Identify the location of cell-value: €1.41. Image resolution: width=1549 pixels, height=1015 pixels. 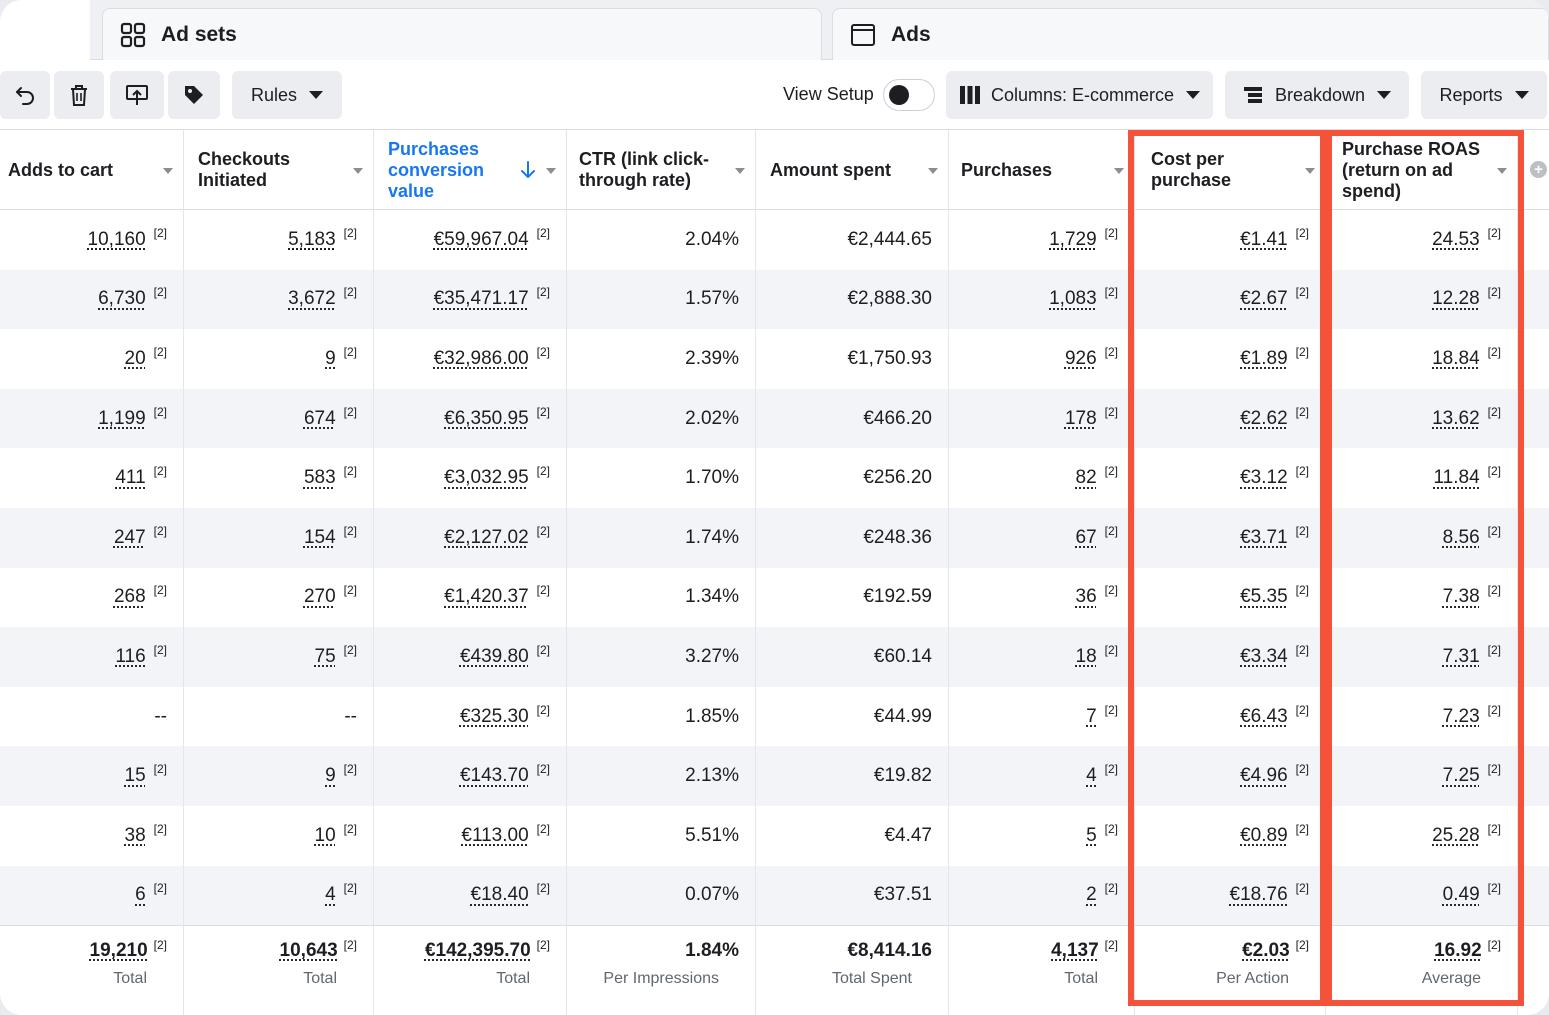
(1264, 240).